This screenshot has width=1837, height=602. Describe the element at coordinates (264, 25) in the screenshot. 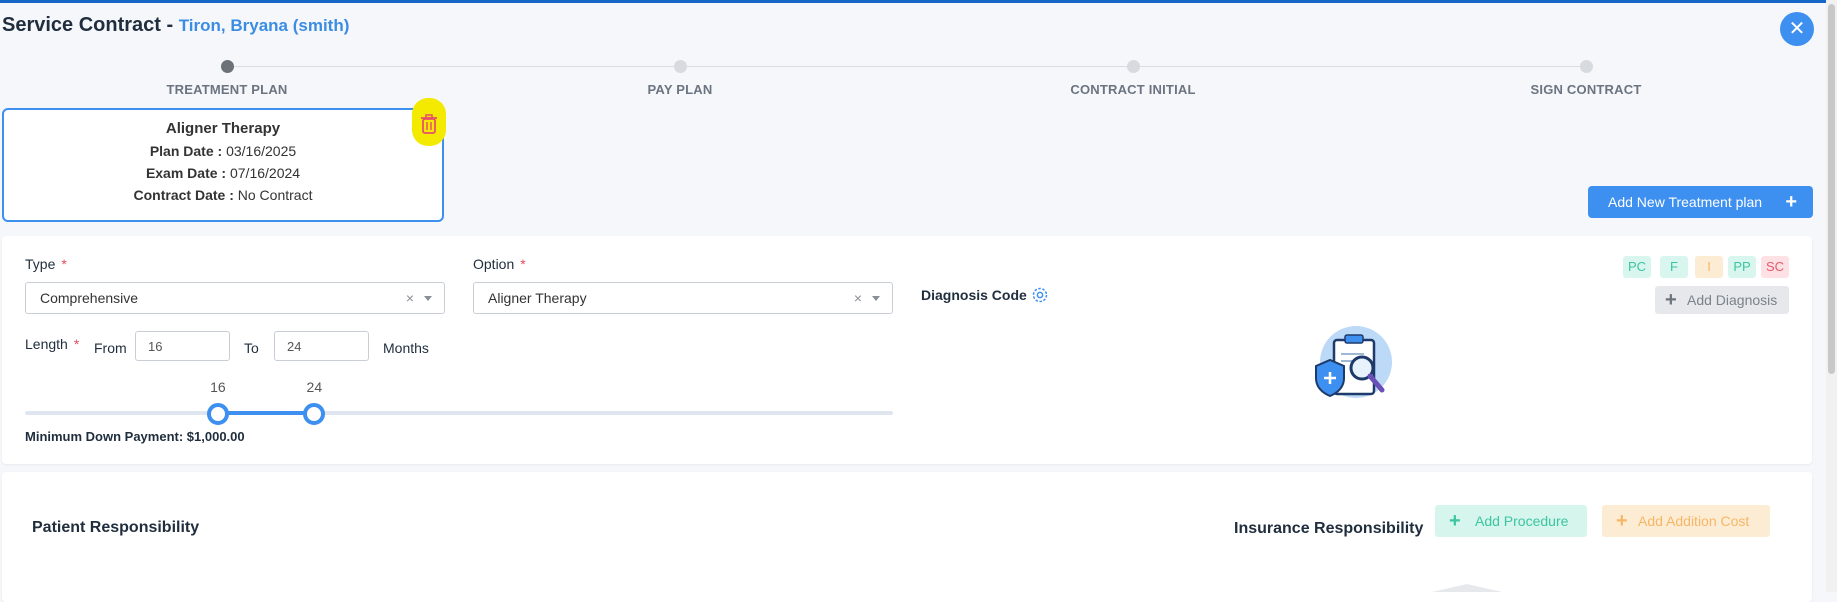

I see `patient-name: Tiron, Bryana (smith)` at that location.